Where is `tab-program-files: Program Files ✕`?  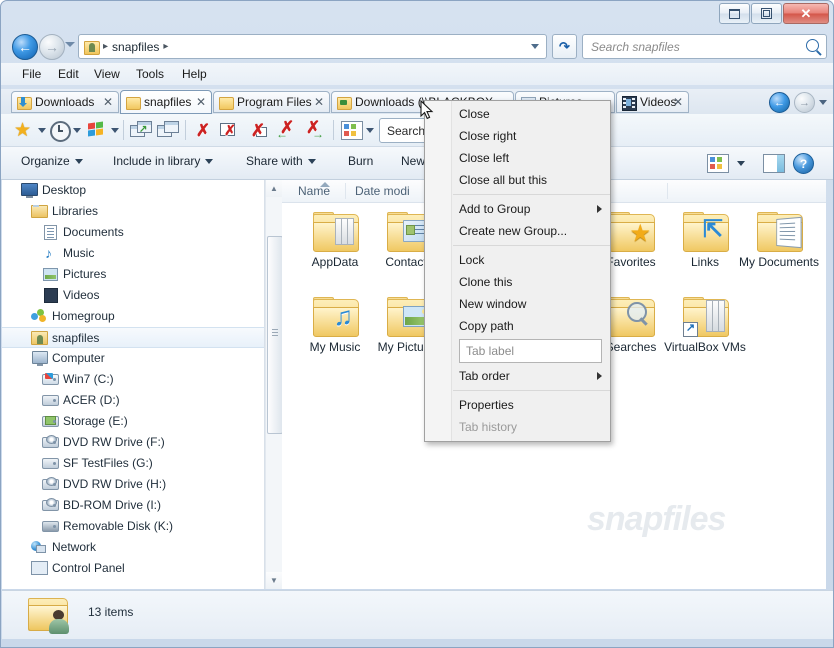
tab-program-files: Program Files ✕ is located at coordinates (271, 102).